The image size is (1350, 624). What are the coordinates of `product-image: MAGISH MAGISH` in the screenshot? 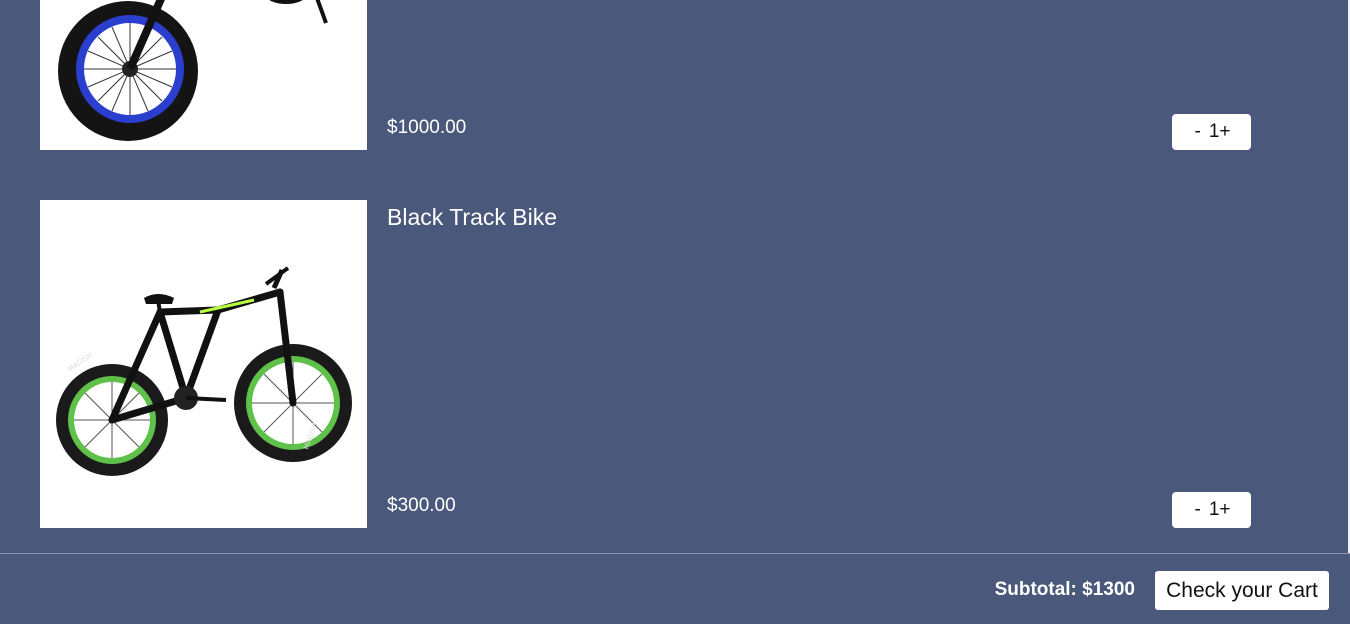 It's located at (203, 364).